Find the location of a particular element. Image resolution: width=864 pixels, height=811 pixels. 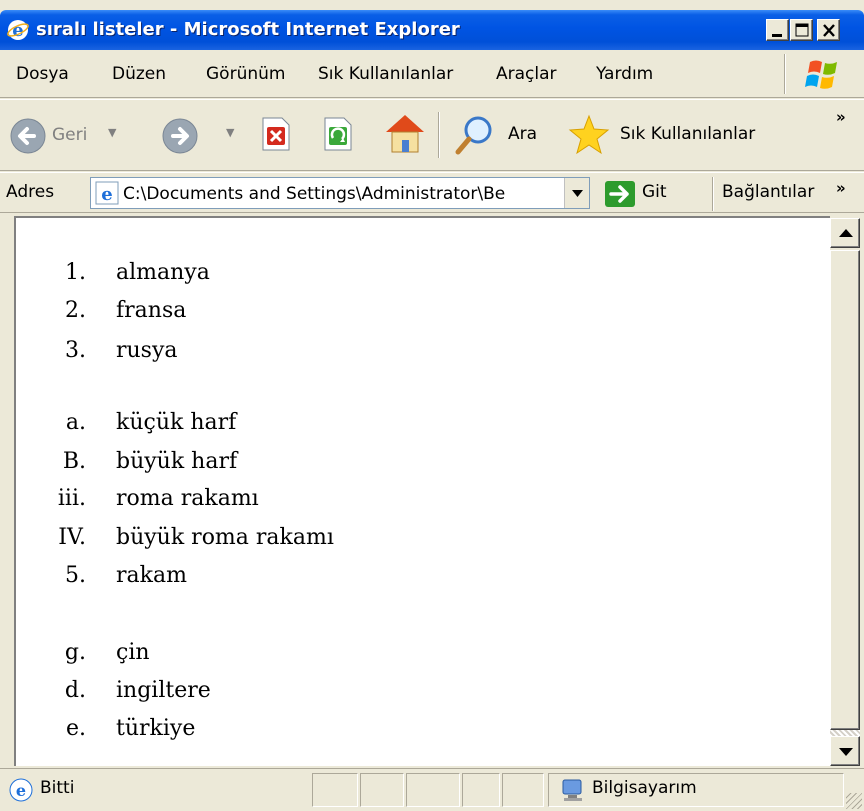

menu-divider is located at coordinates (785, 74).